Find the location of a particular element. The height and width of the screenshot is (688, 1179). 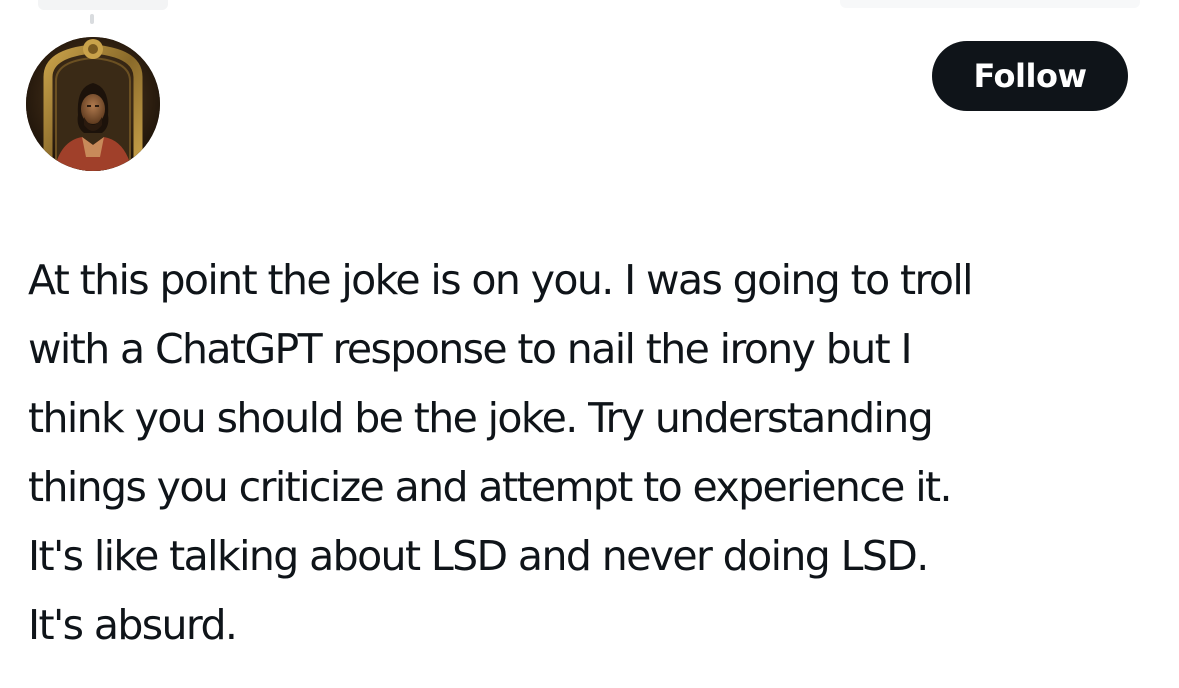

cropped-header-right is located at coordinates (990, 4).